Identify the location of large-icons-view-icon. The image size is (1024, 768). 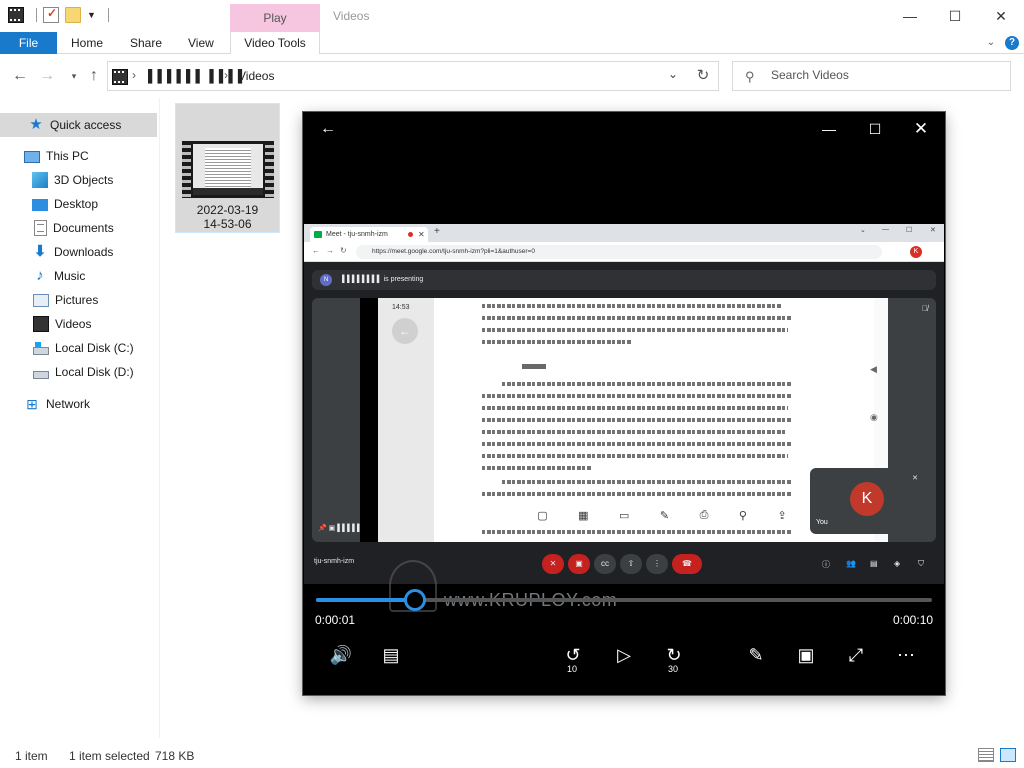
(1008, 755).